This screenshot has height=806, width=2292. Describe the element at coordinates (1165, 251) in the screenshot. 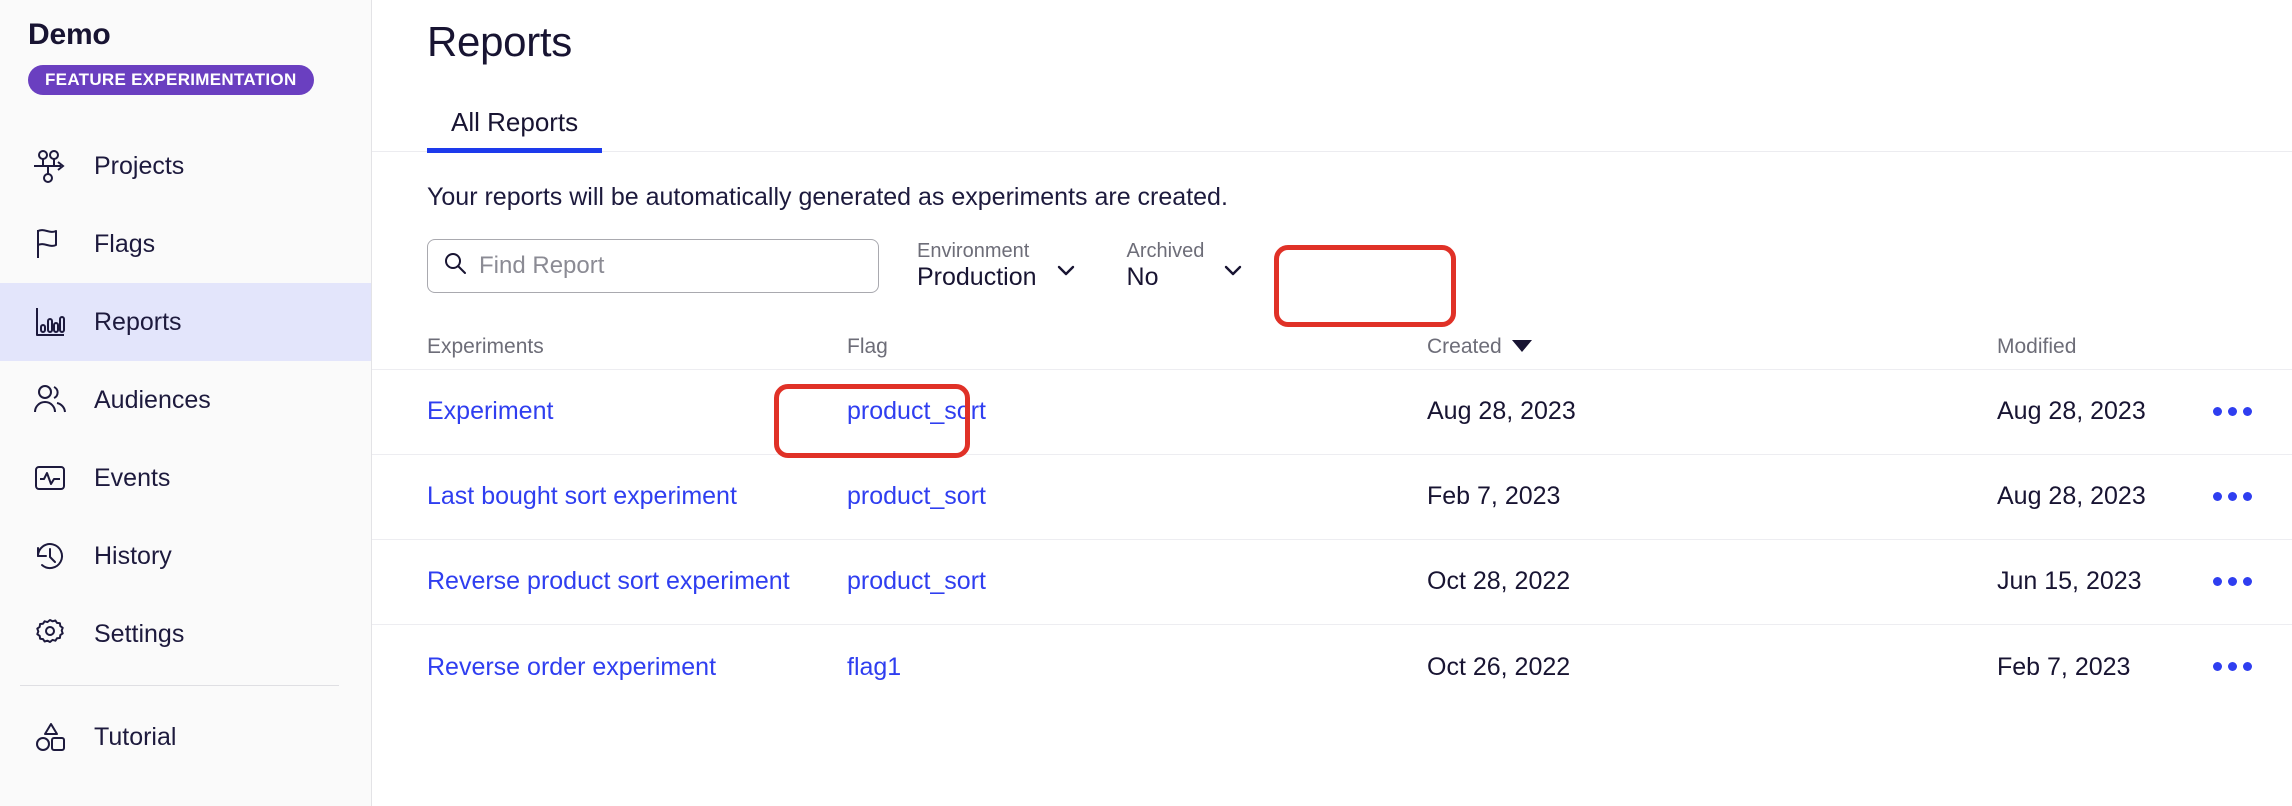

I see `archived-filter-label: Archived` at that location.